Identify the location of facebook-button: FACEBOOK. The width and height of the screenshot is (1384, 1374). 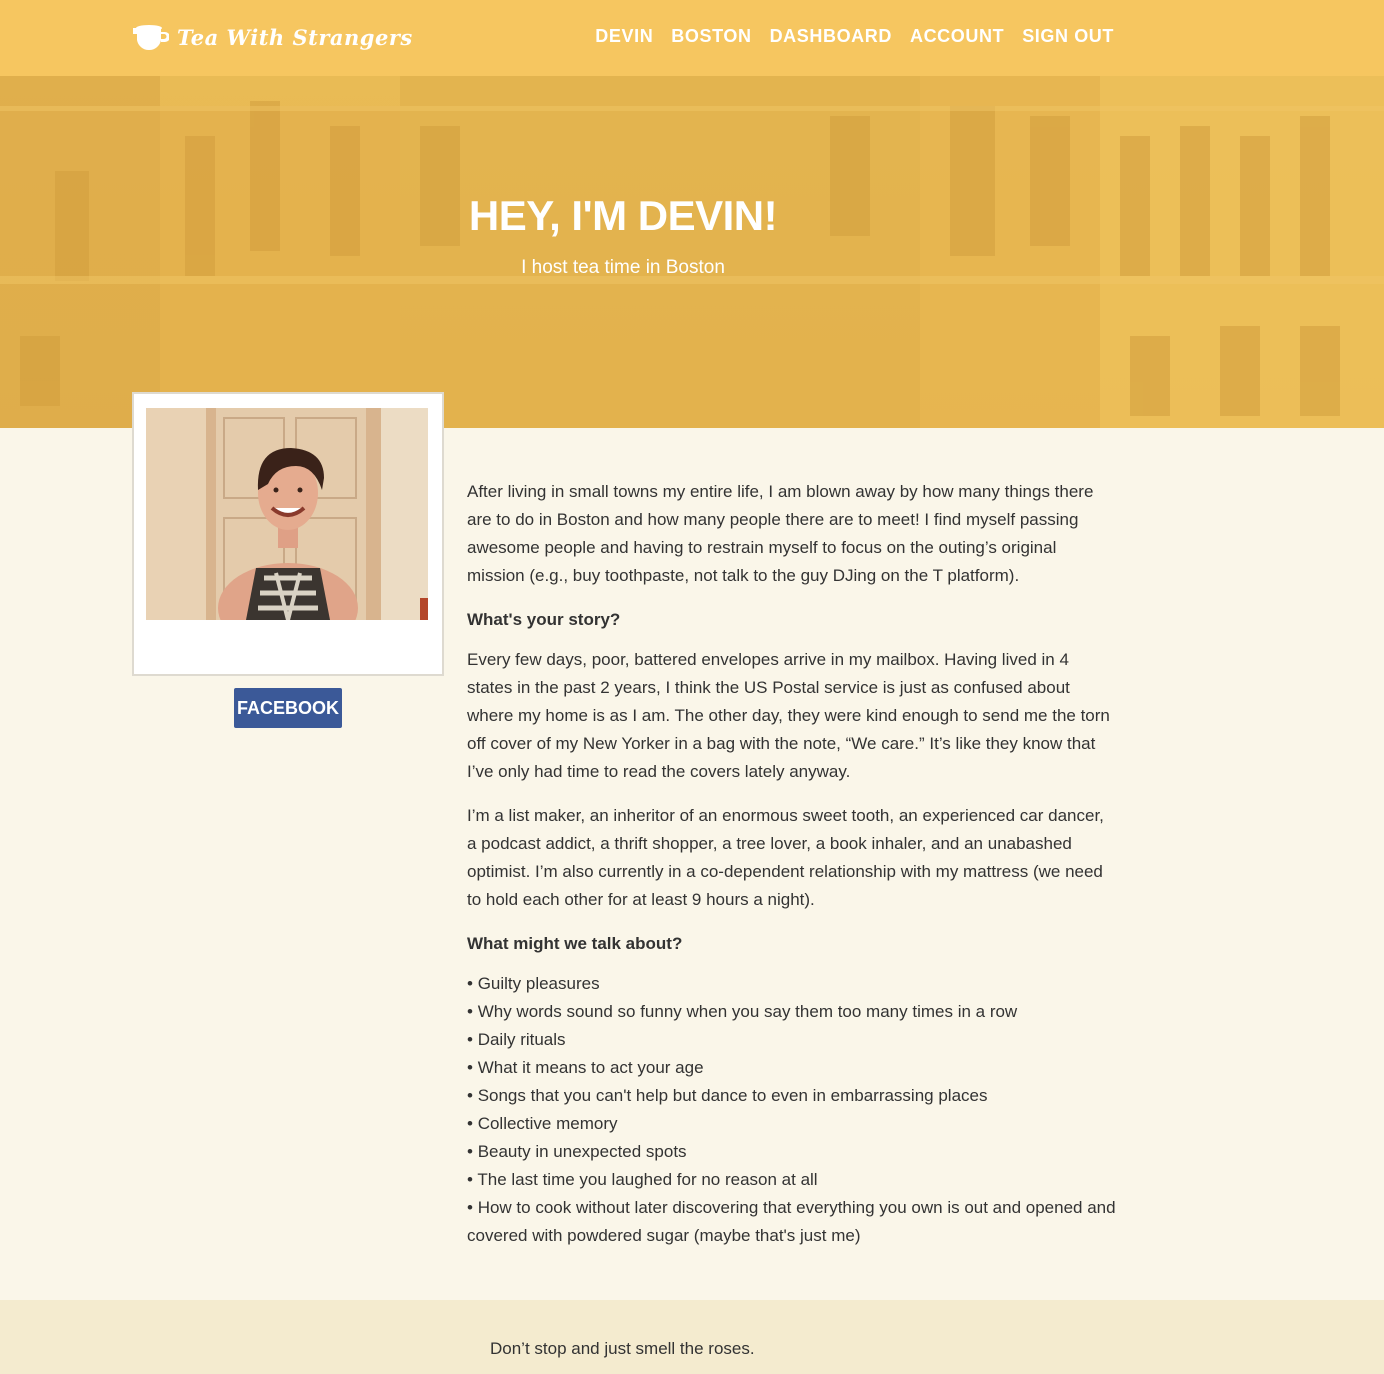
(288, 708).